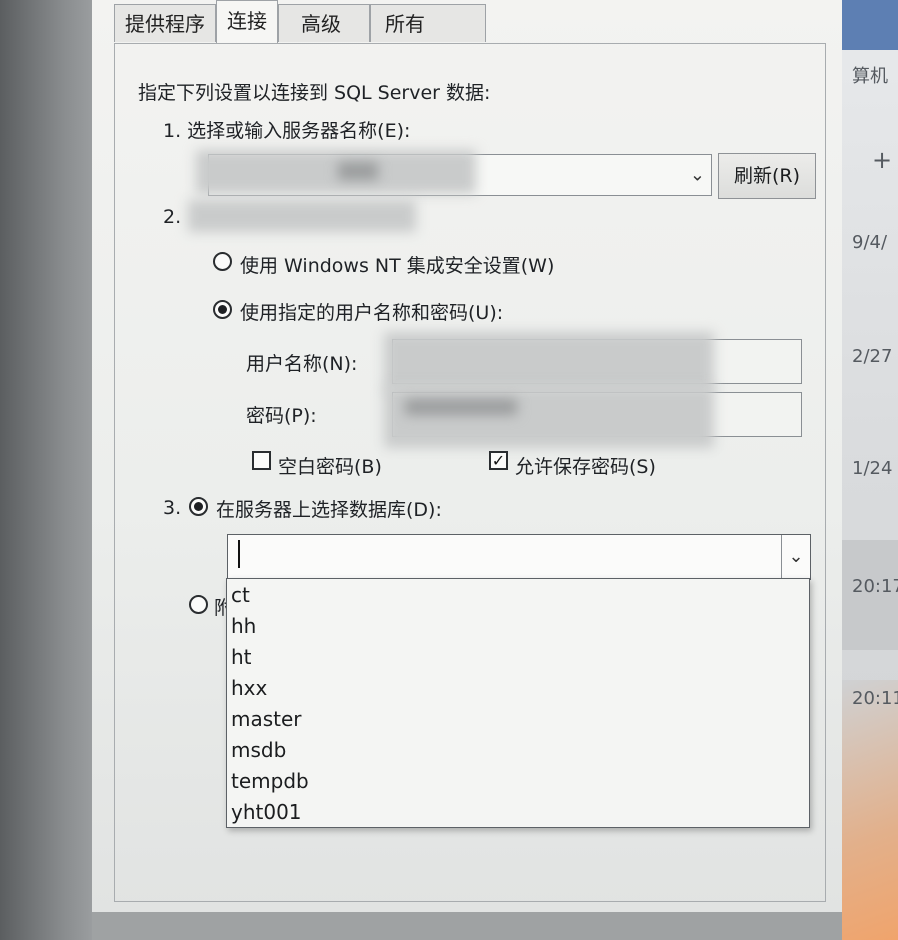 Image resolution: width=898 pixels, height=940 pixels. What do you see at coordinates (198, 506) in the screenshot?
I see `select-database-radio` at bounding box center [198, 506].